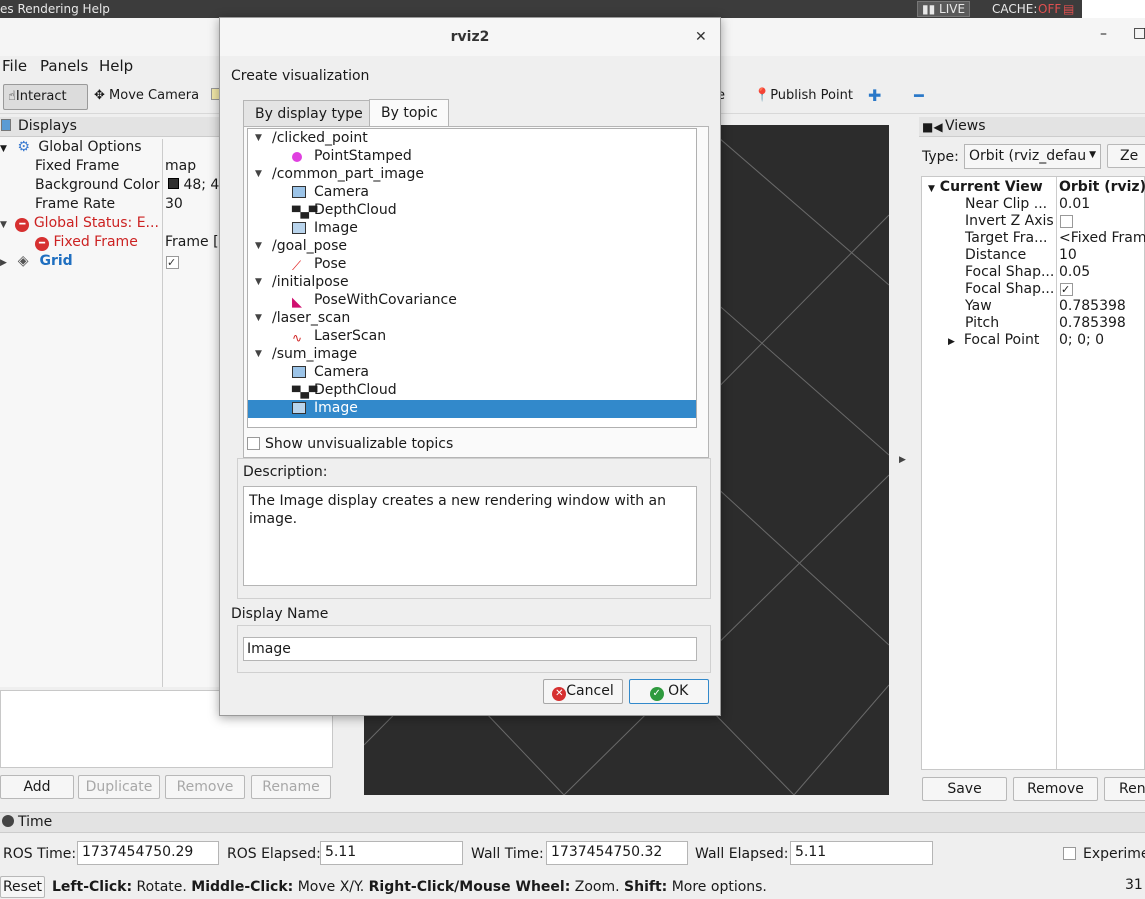 The width and height of the screenshot is (1145, 899). What do you see at coordinates (297, 266) in the screenshot?
I see `pose-icon: ⟋` at bounding box center [297, 266].